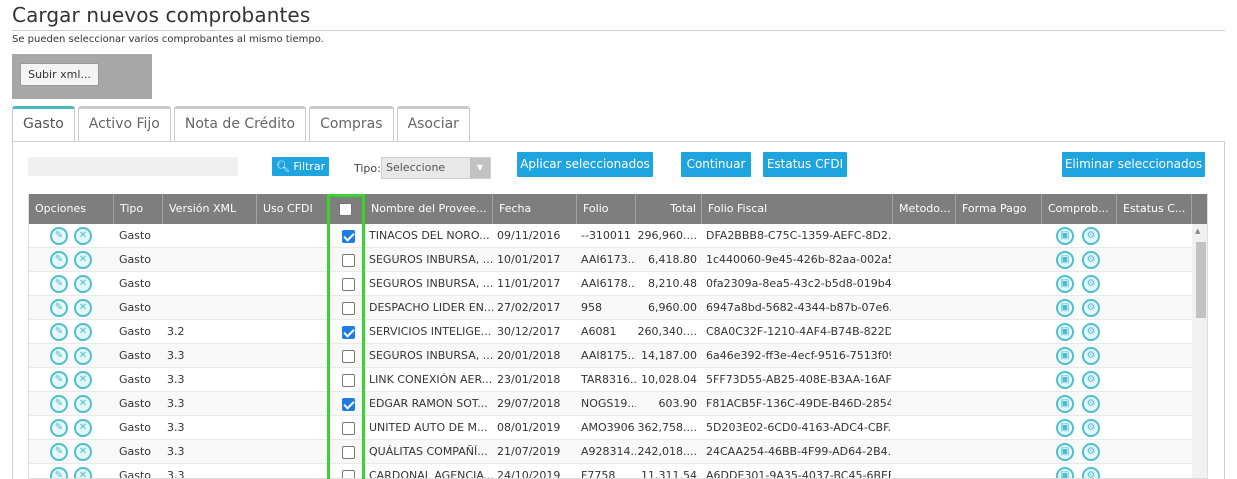 This screenshot has width=1237, height=479. What do you see at coordinates (133, 166) in the screenshot?
I see `filter-input` at bounding box center [133, 166].